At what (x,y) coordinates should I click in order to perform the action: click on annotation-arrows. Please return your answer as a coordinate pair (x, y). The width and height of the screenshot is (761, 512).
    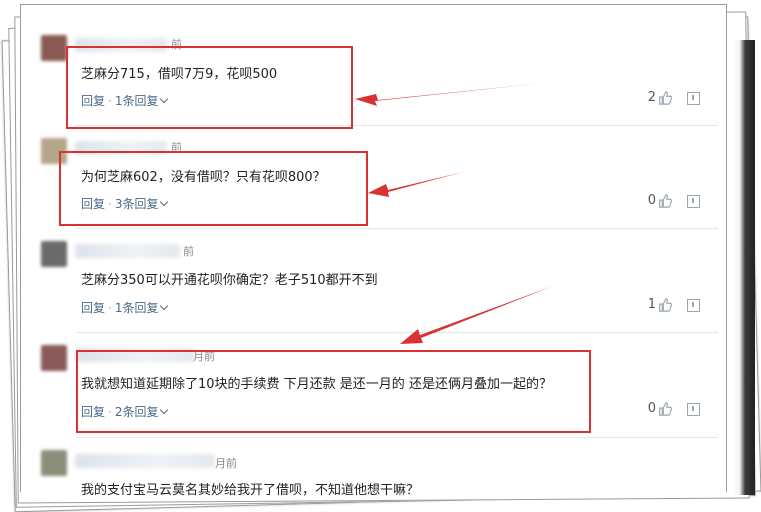
    Looking at the image, I should click on (454, 213).